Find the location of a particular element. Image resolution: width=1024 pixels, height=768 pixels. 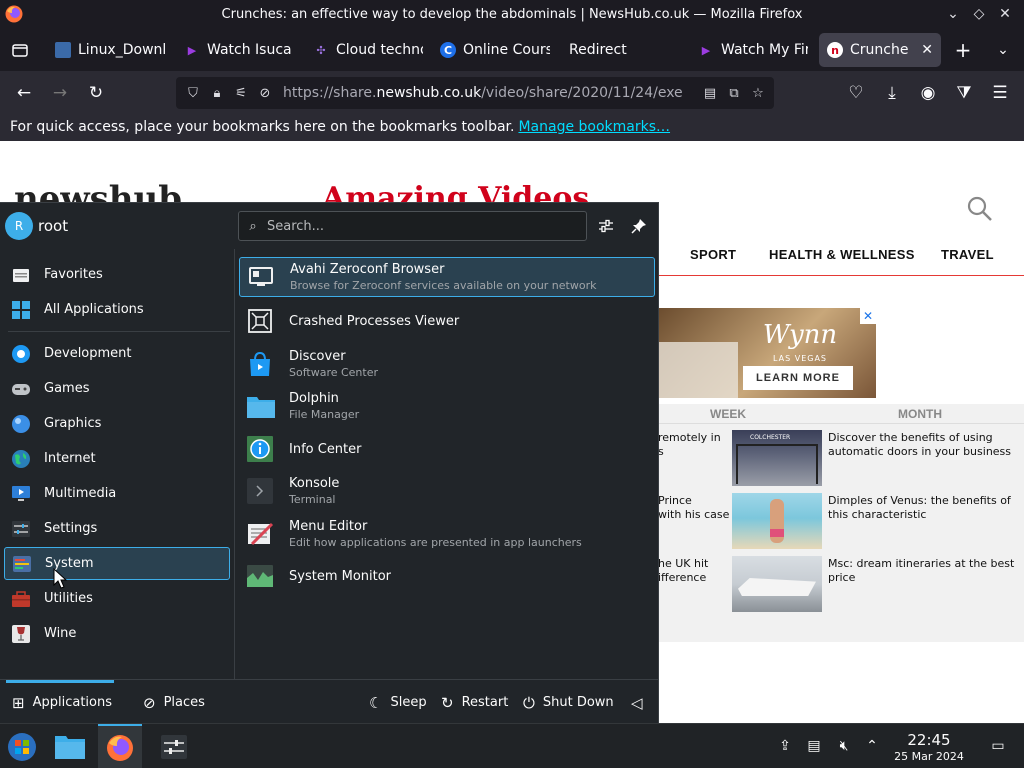

category-settings: Settings is located at coordinates (117, 528).